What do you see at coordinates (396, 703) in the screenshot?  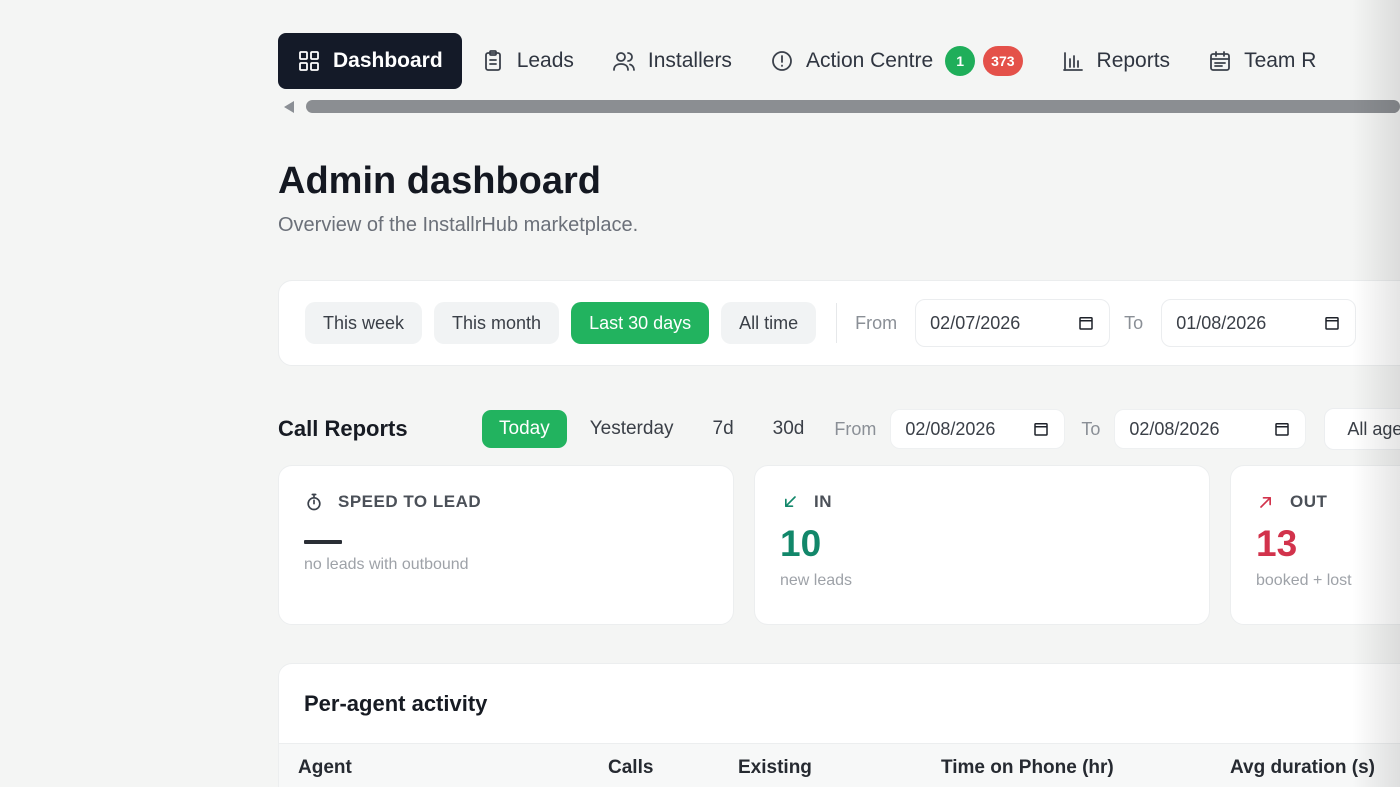 I see `per-agent-title: Per-agent activity` at bounding box center [396, 703].